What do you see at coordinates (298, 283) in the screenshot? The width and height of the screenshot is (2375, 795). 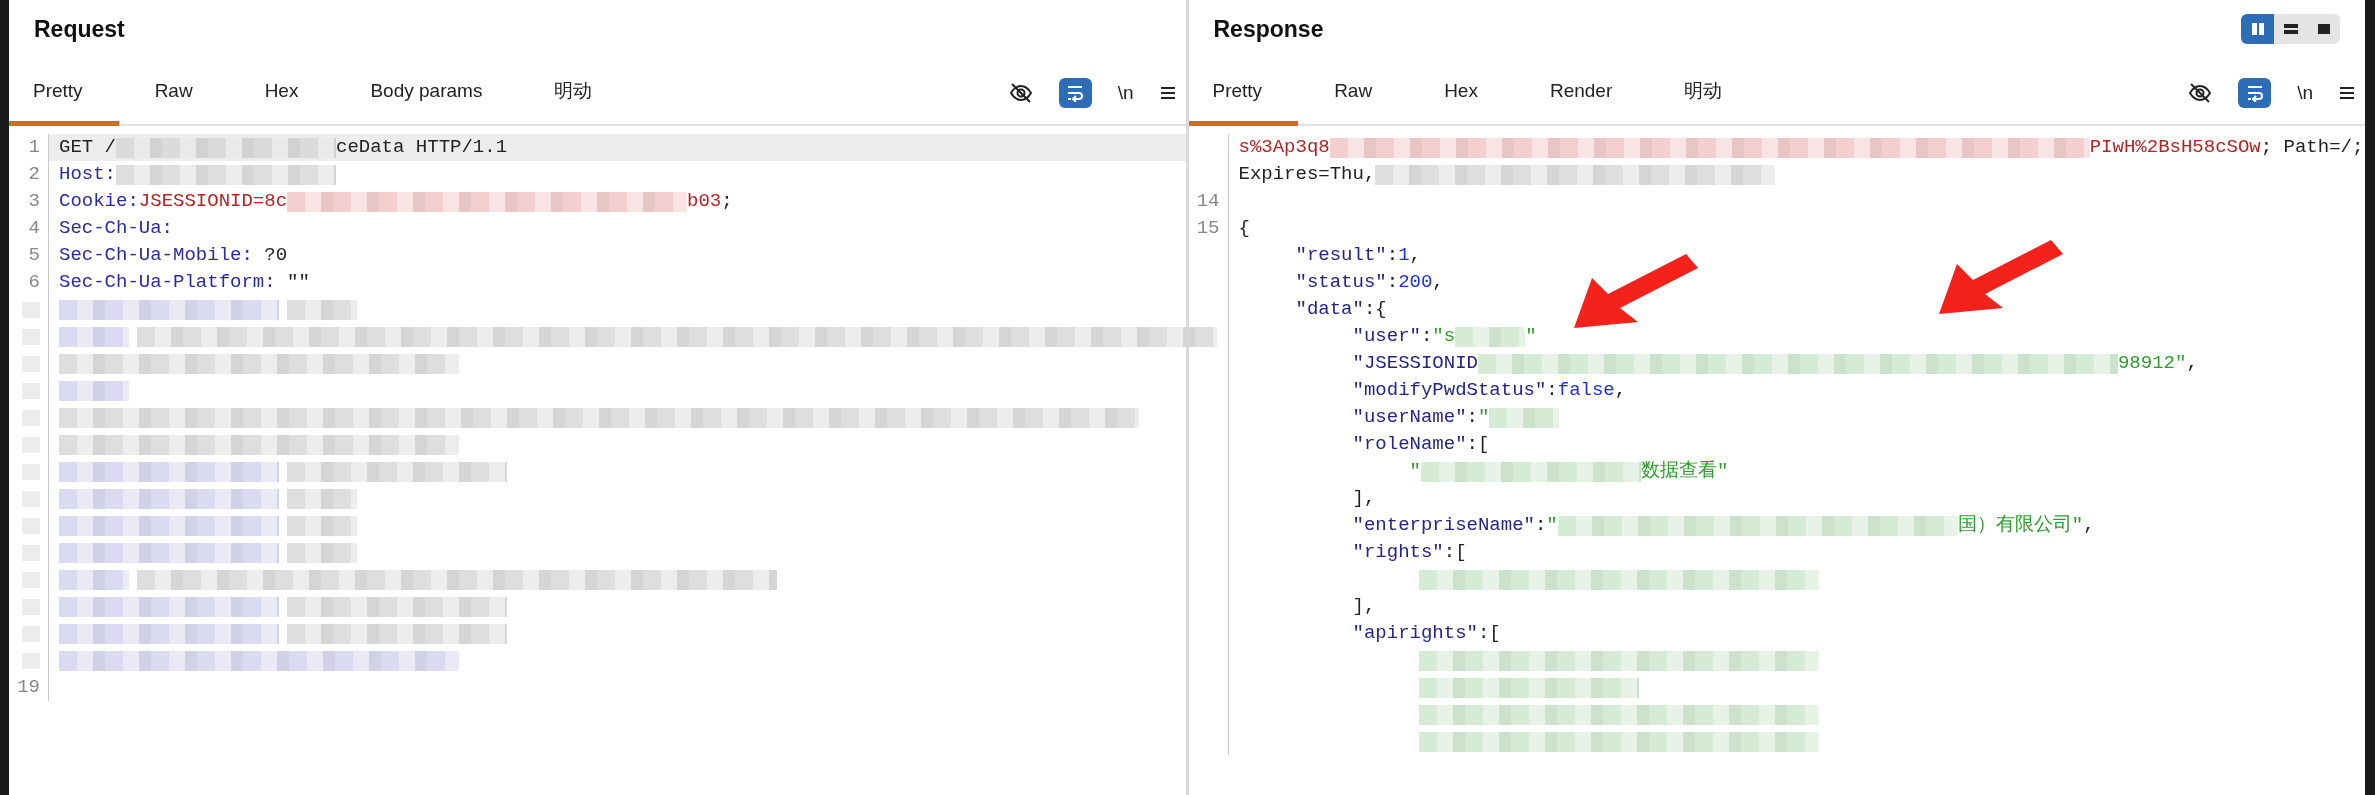 I see `code-text: ""` at bounding box center [298, 283].